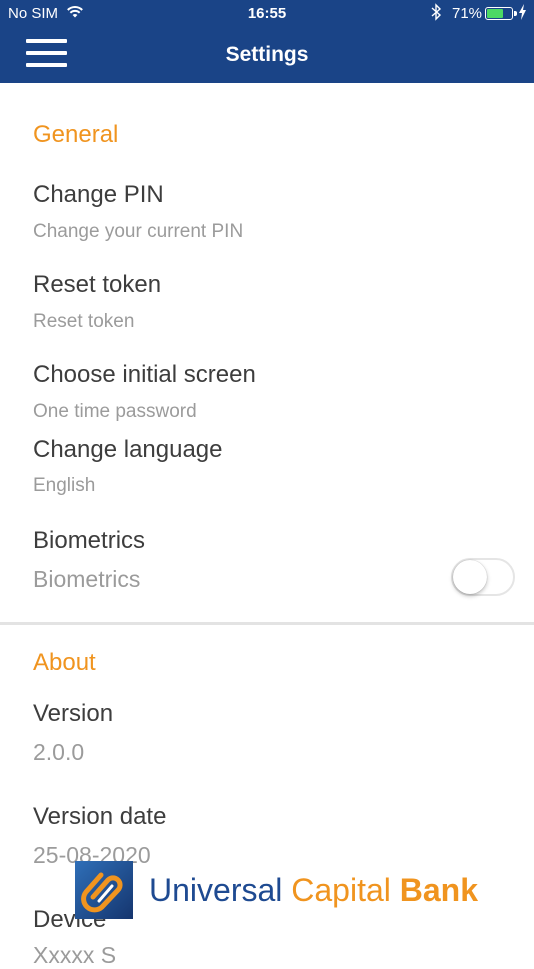  What do you see at coordinates (341, 890) in the screenshot?
I see `bank-name-word-2: Capital` at bounding box center [341, 890].